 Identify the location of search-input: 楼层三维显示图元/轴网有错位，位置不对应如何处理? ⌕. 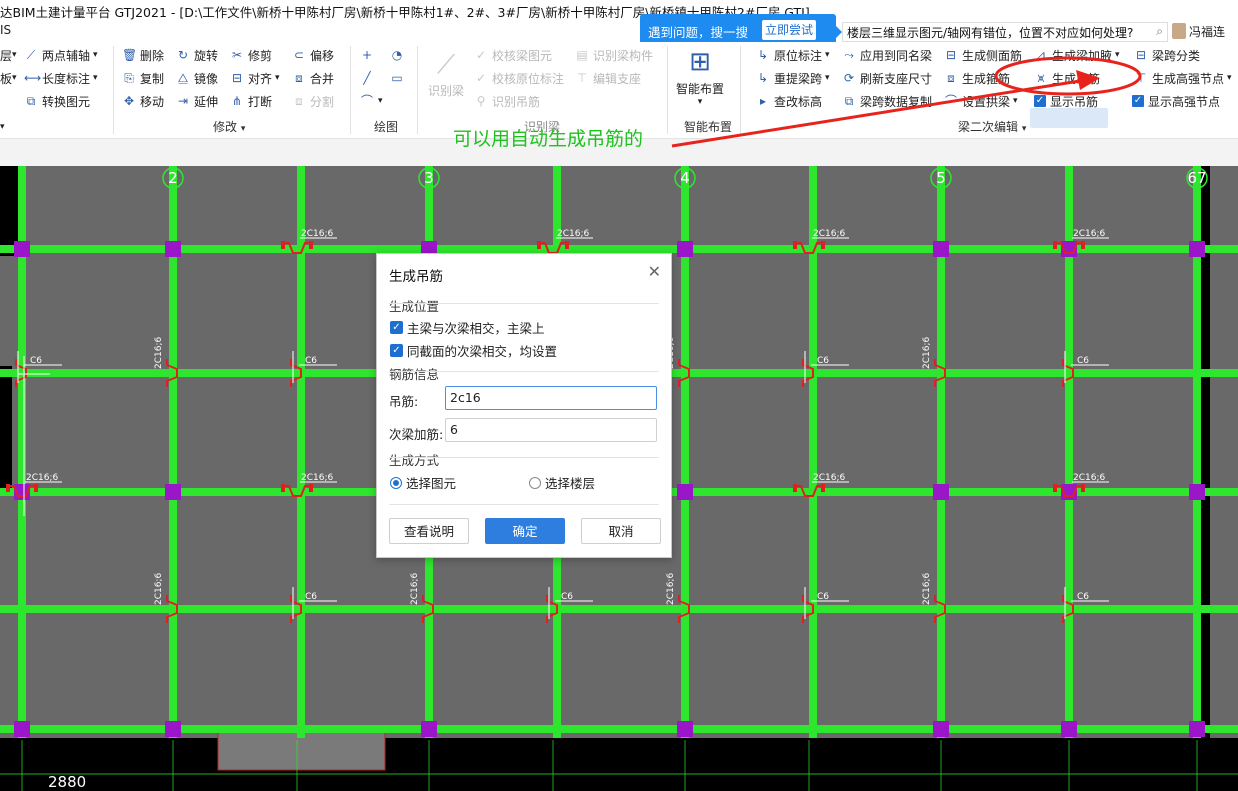
(1005, 32).